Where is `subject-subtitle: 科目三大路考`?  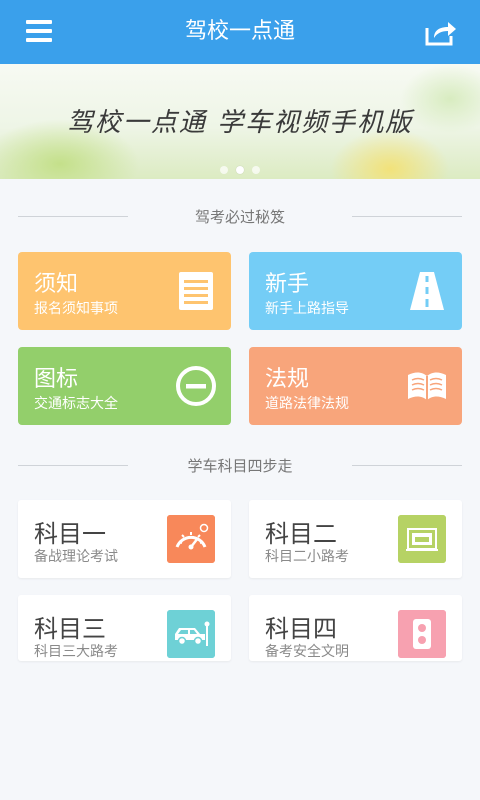 subject-subtitle: 科目三大路考 is located at coordinates (76, 652).